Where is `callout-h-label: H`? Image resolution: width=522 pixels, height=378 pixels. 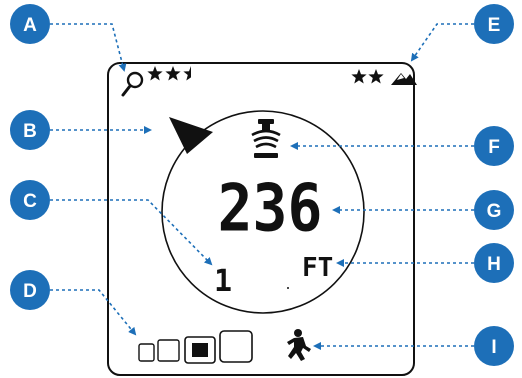 callout-h-label: H is located at coordinates (494, 264).